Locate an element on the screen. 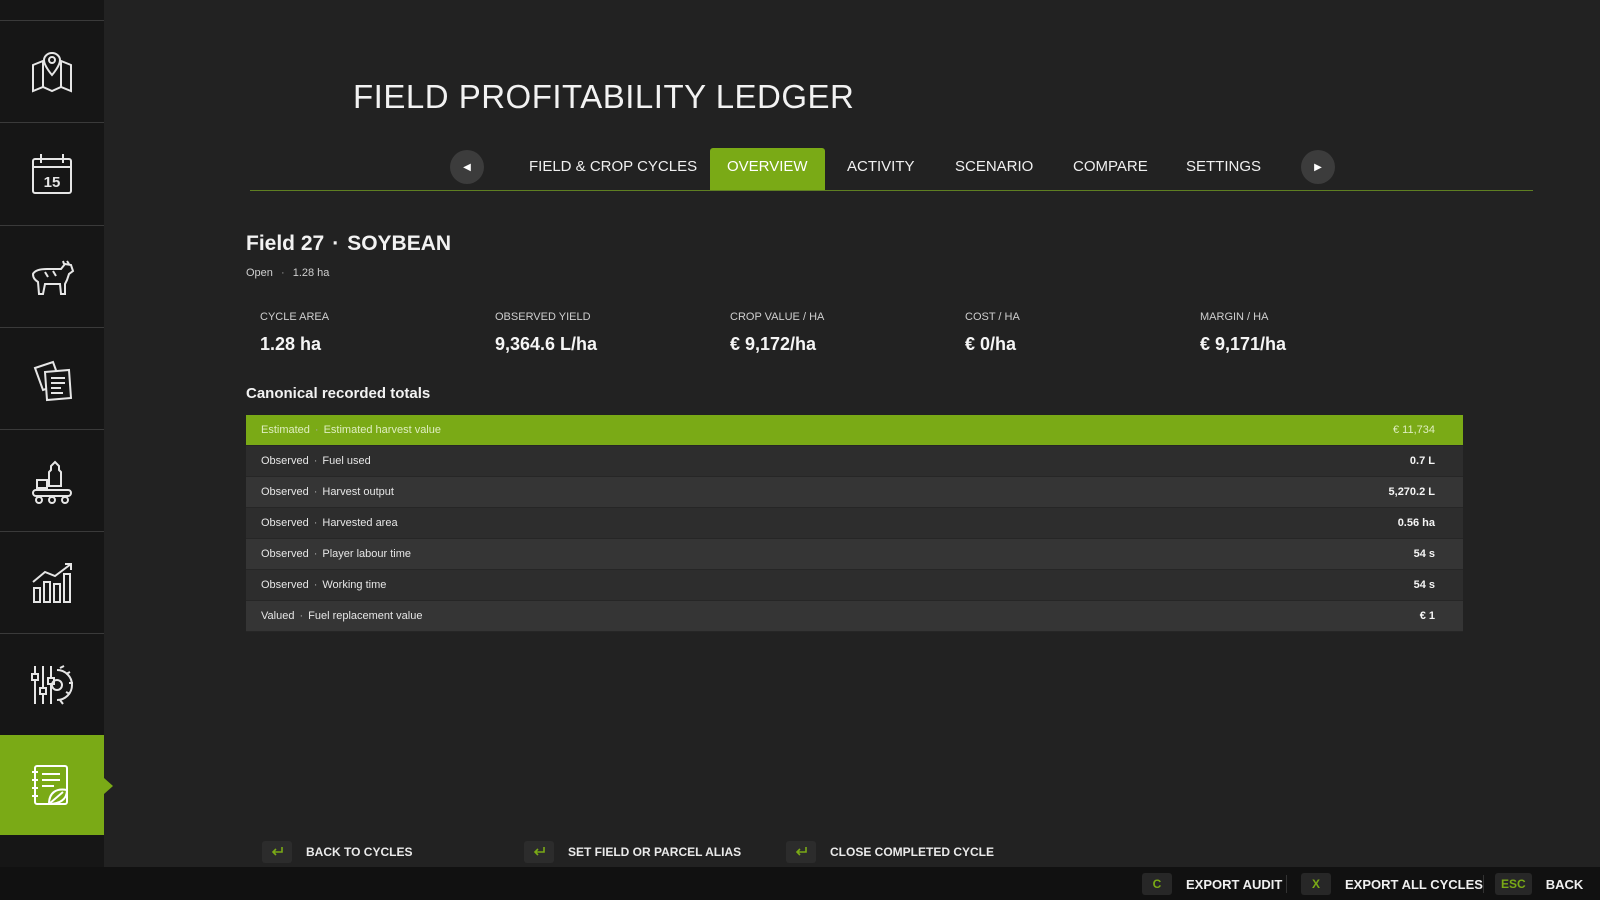 Image resolution: width=1600 pixels, height=900 pixels. field-area: 1.28 ha is located at coordinates (311, 273).